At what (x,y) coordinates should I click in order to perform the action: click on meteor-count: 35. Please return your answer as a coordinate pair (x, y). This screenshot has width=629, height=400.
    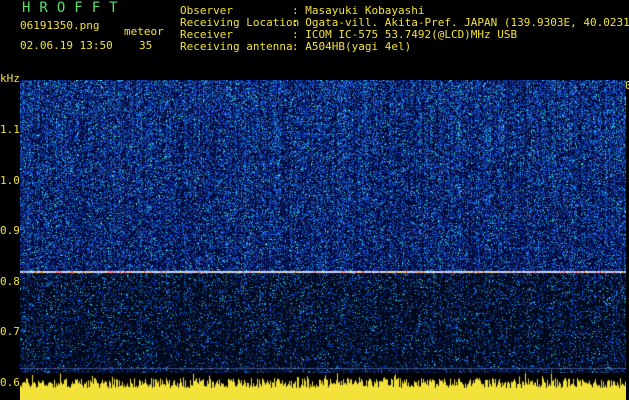
    Looking at the image, I should click on (146, 45).